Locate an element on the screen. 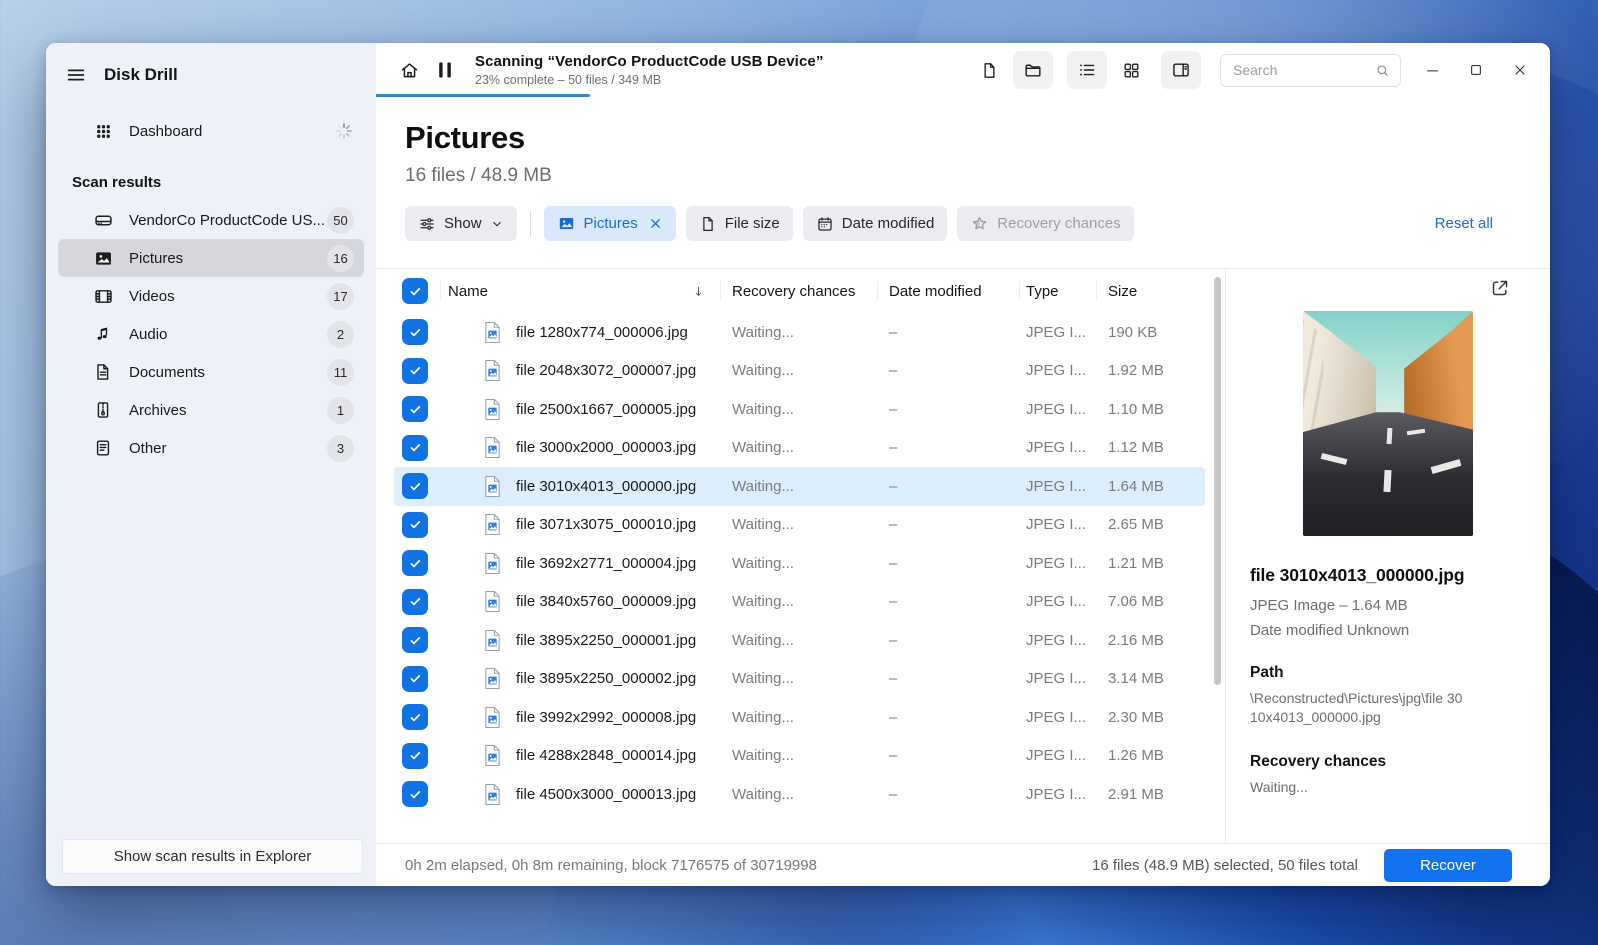  sidebar-item-other: Other 3 is located at coordinates (211, 448).